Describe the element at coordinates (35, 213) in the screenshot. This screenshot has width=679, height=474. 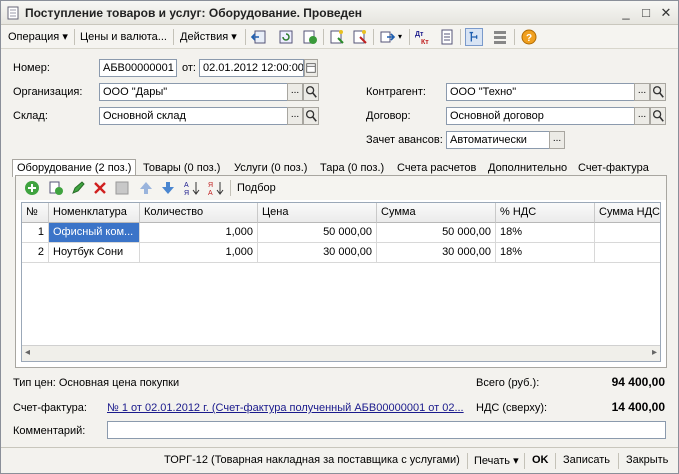
I see `col-header-num: №` at that location.